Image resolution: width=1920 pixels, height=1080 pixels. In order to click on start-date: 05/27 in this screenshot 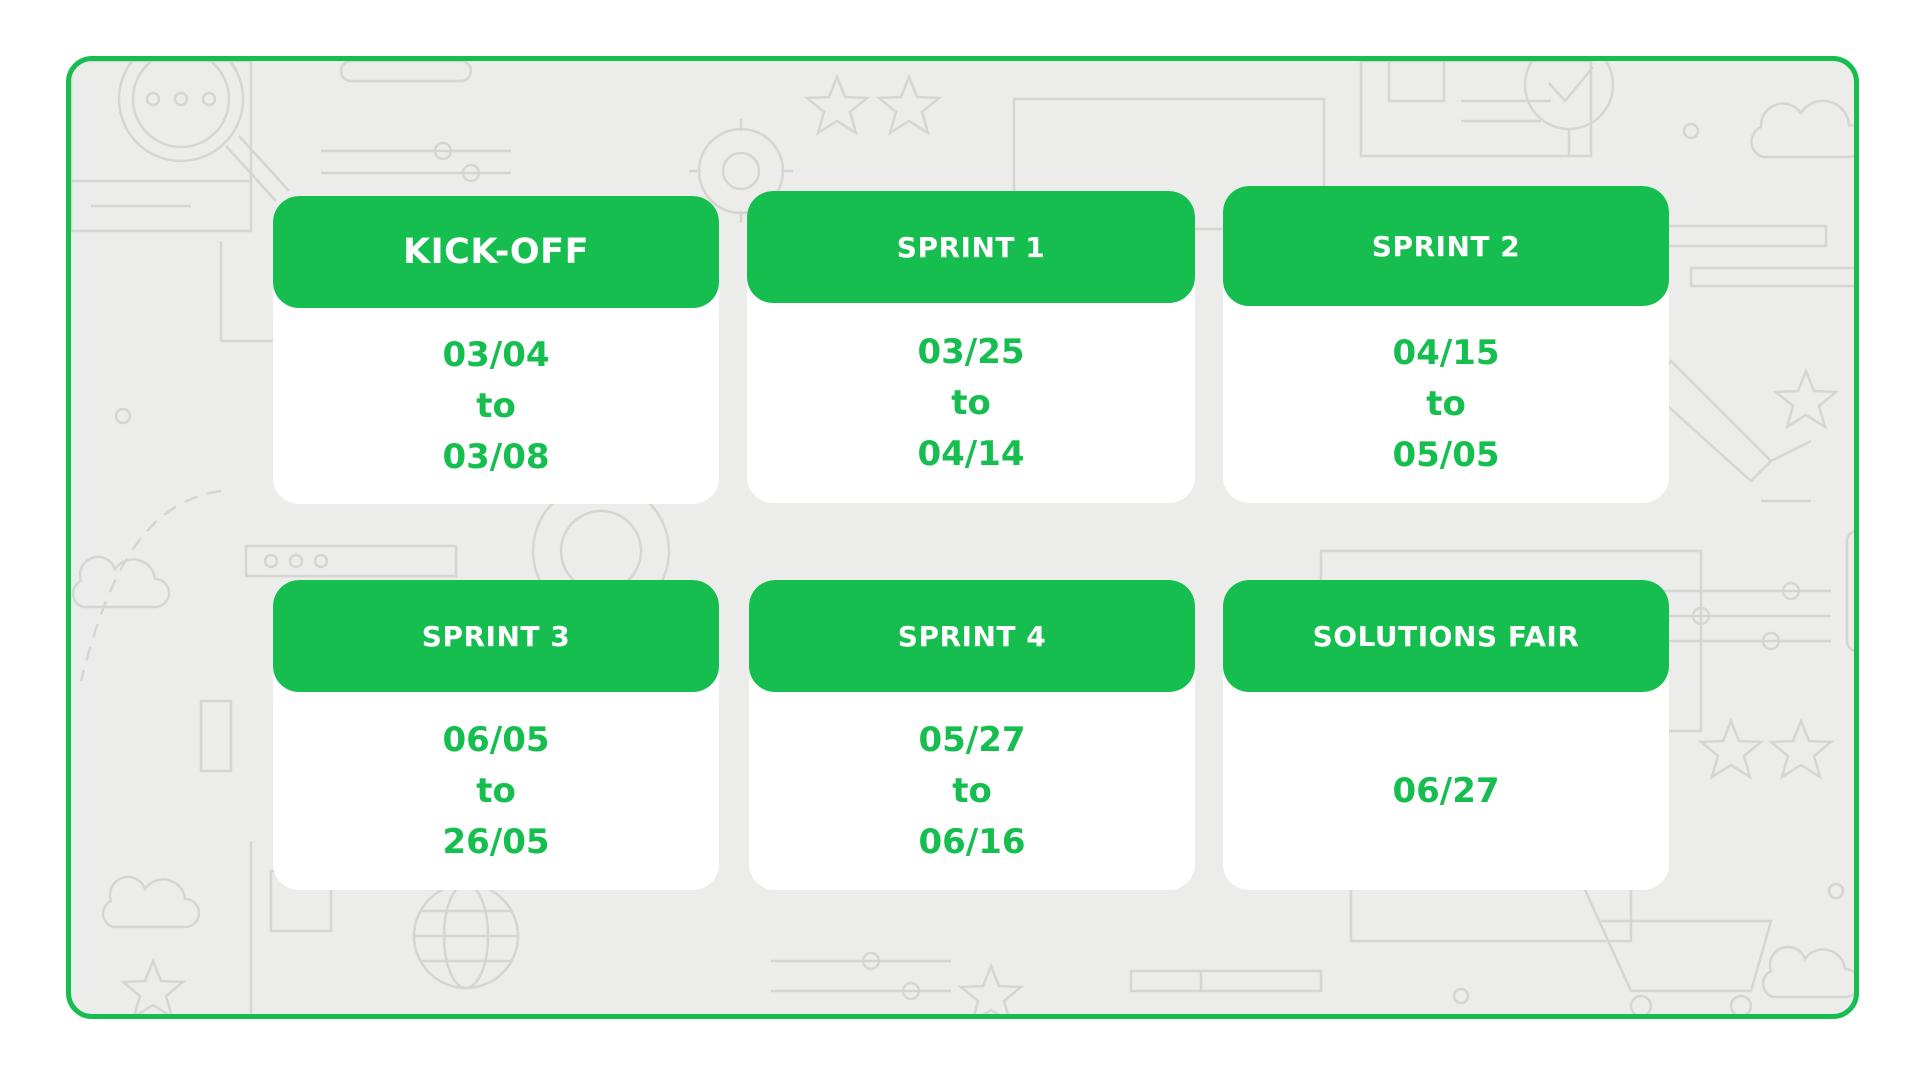, I will do `click(972, 739)`.